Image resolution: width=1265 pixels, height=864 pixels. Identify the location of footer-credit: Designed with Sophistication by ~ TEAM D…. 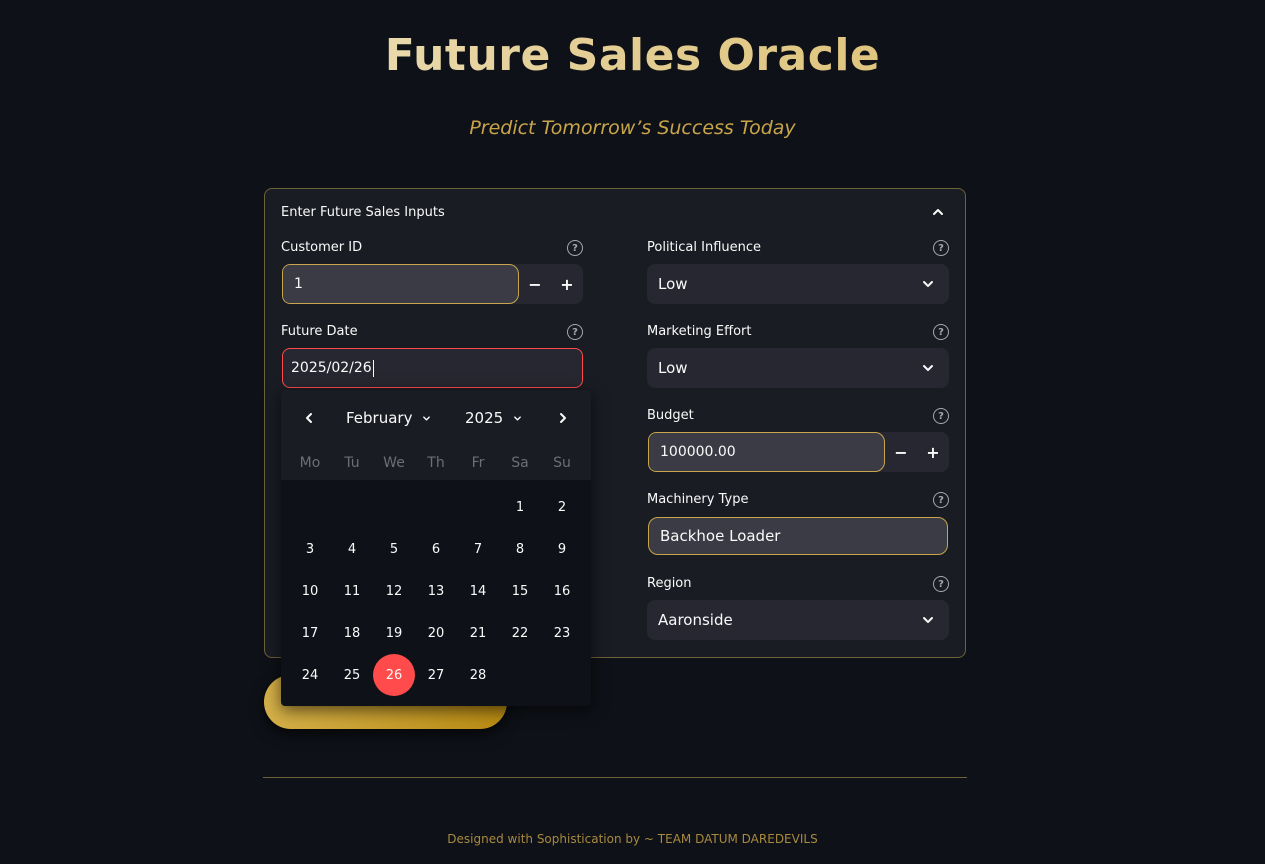
(632, 839).